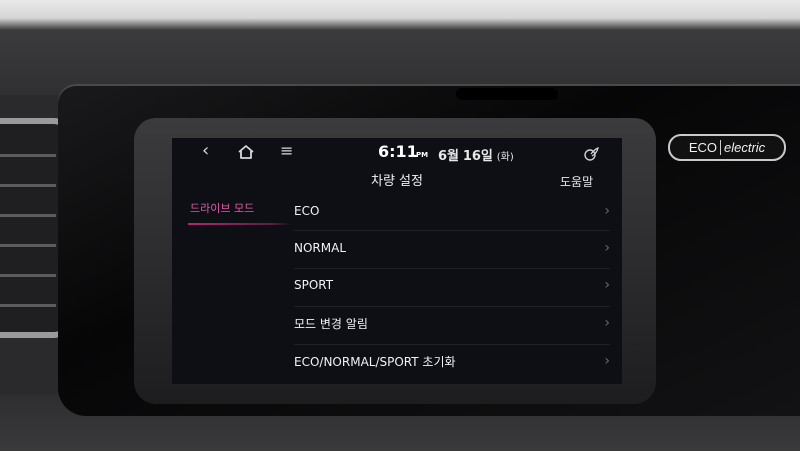 The width and height of the screenshot is (800, 451). What do you see at coordinates (331, 323) in the screenshot?
I see `menu-item-label: 모드 변경 알림` at bounding box center [331, 323].